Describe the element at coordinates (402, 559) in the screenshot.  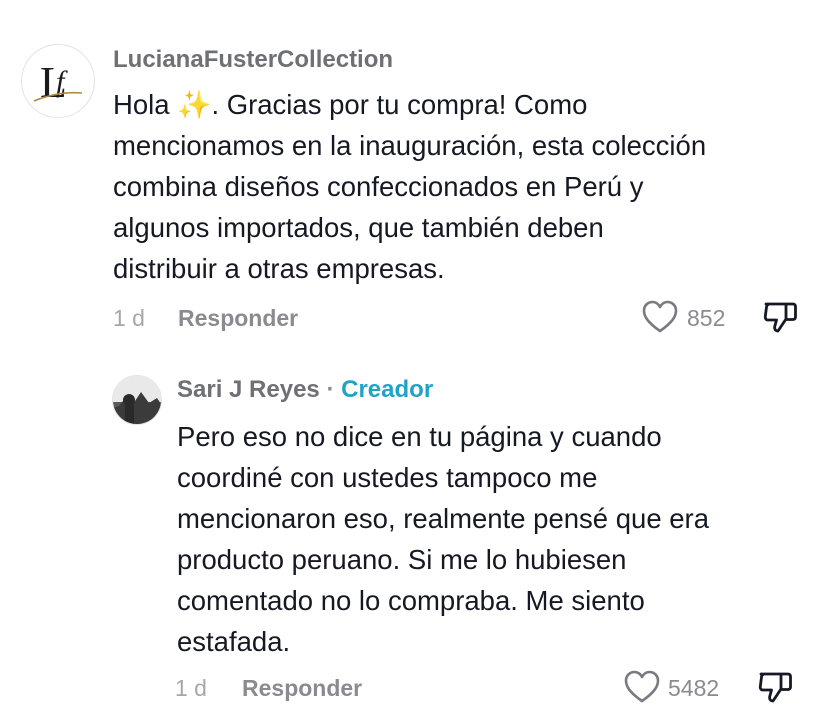
I see `comment-text-line: producto peruano. Si me lo hubiesen` at that location.